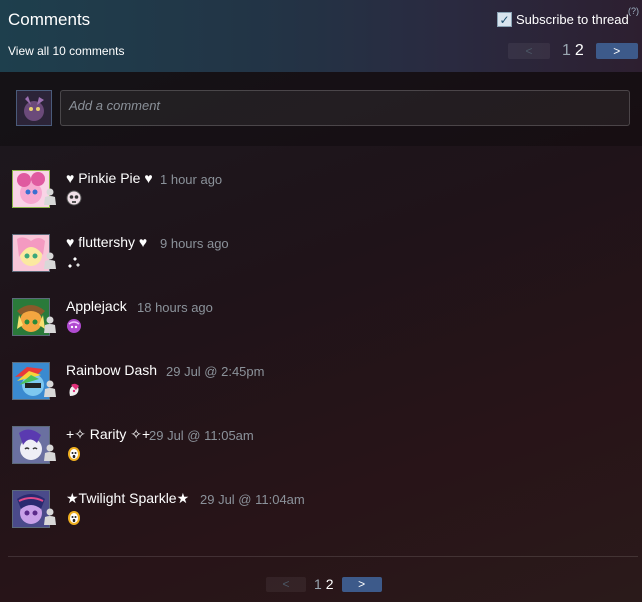 The image size is (642, 602). I want to click on comment-timestamp: 18 hours ago, so click(175, 307).